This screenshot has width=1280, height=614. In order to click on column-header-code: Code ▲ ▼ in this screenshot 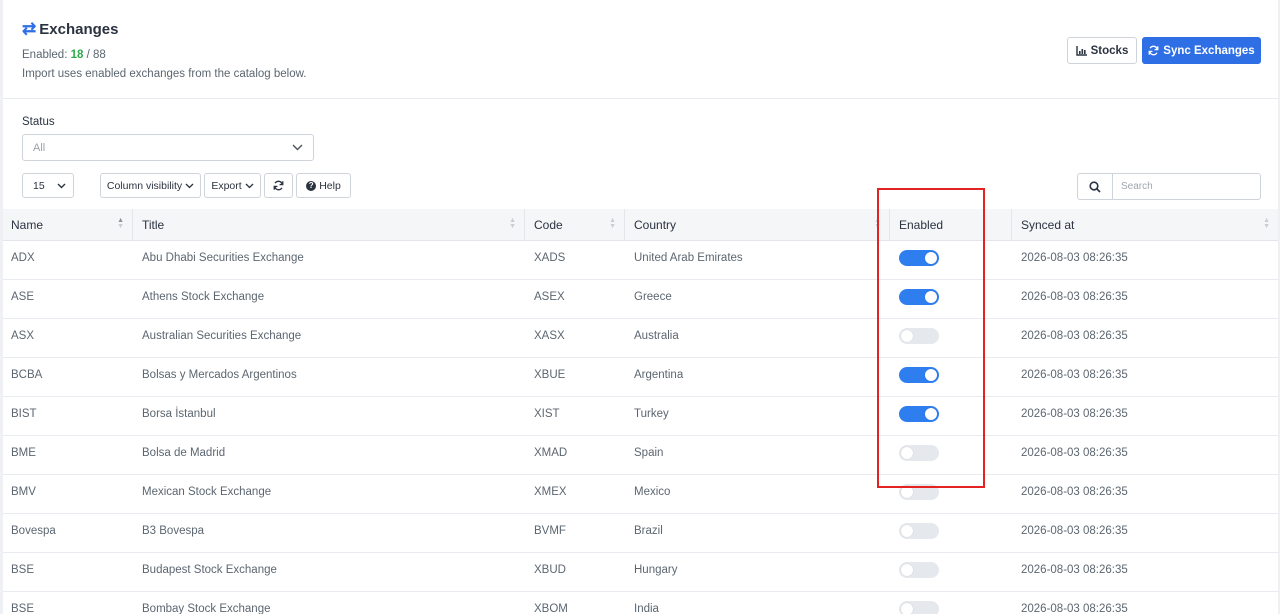, I will do `click(575, 224)`.